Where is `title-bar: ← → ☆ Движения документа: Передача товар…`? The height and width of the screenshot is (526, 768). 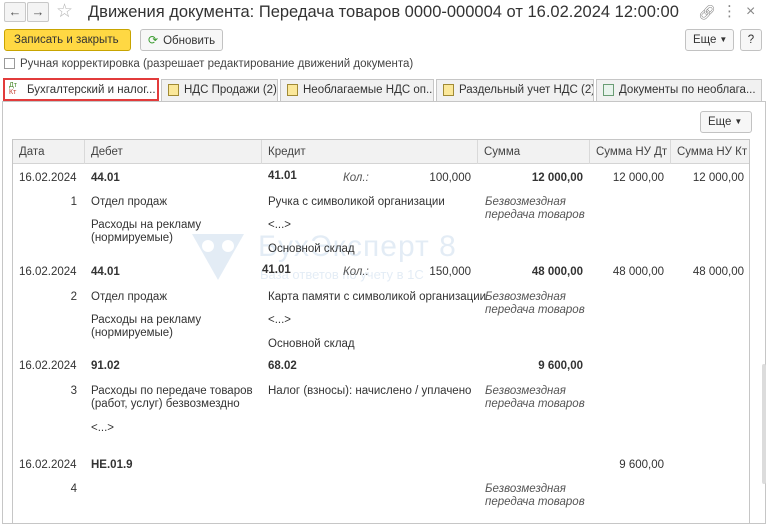
title-bar: ← → ☆ Движения документа: Передача товар… is located at coordinates (384, 13).